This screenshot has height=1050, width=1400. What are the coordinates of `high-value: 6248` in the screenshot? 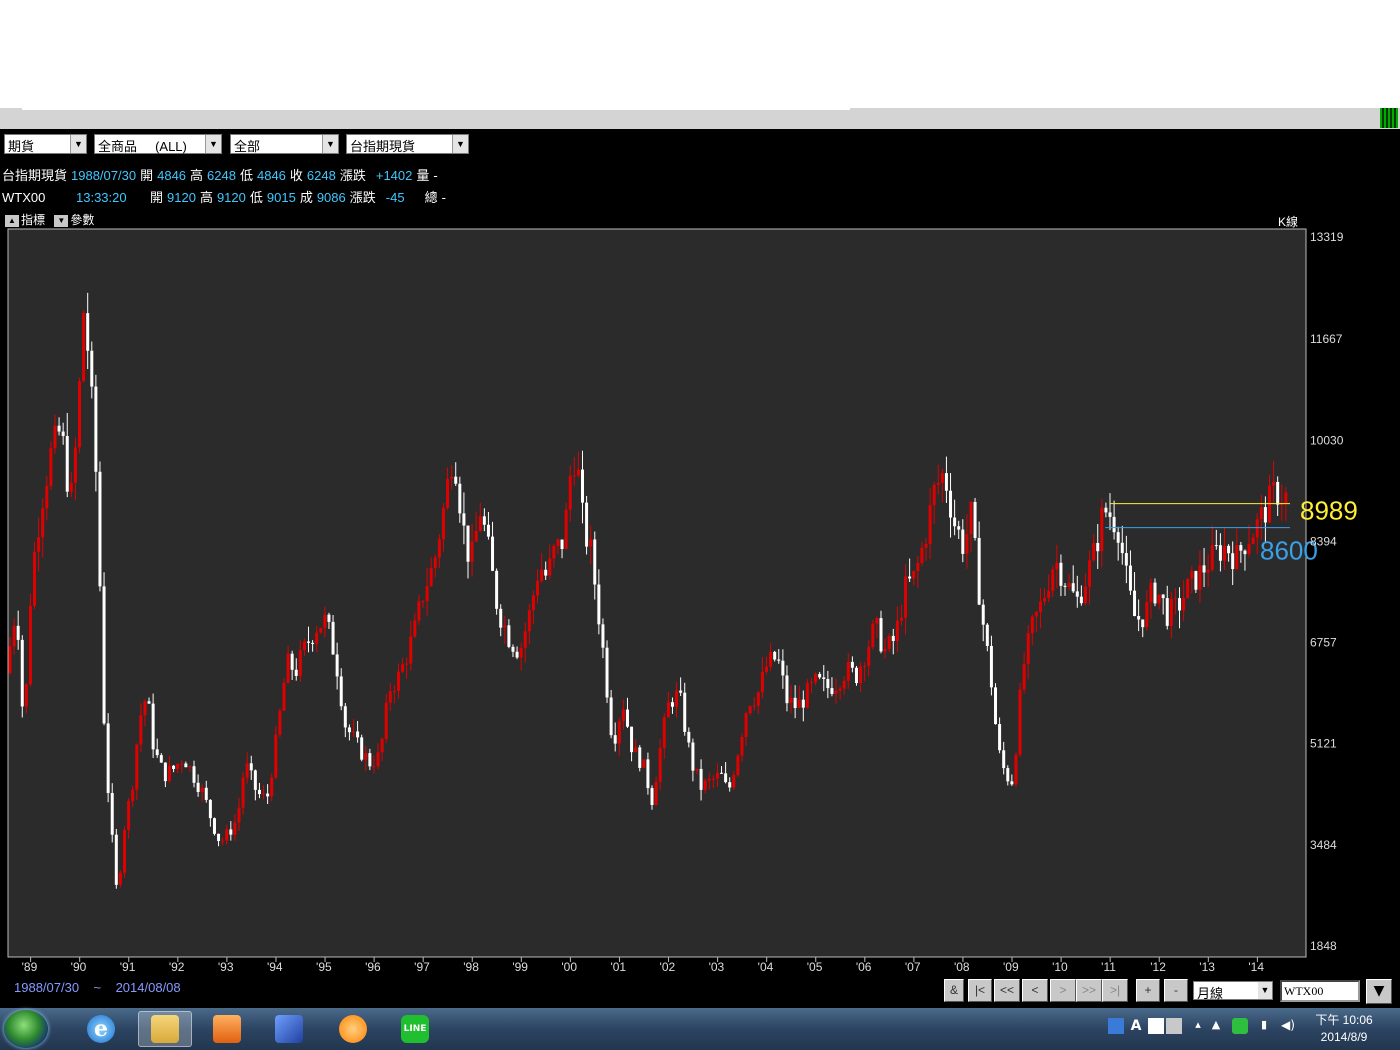 It's located at (221, 175).